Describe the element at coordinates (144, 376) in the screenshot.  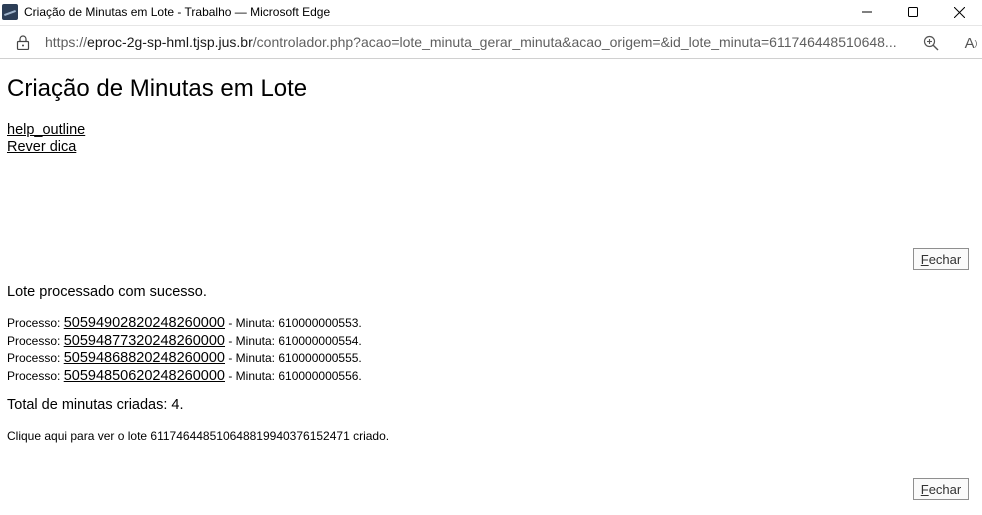
I see `process-link: 50594850620248260000` at that location.